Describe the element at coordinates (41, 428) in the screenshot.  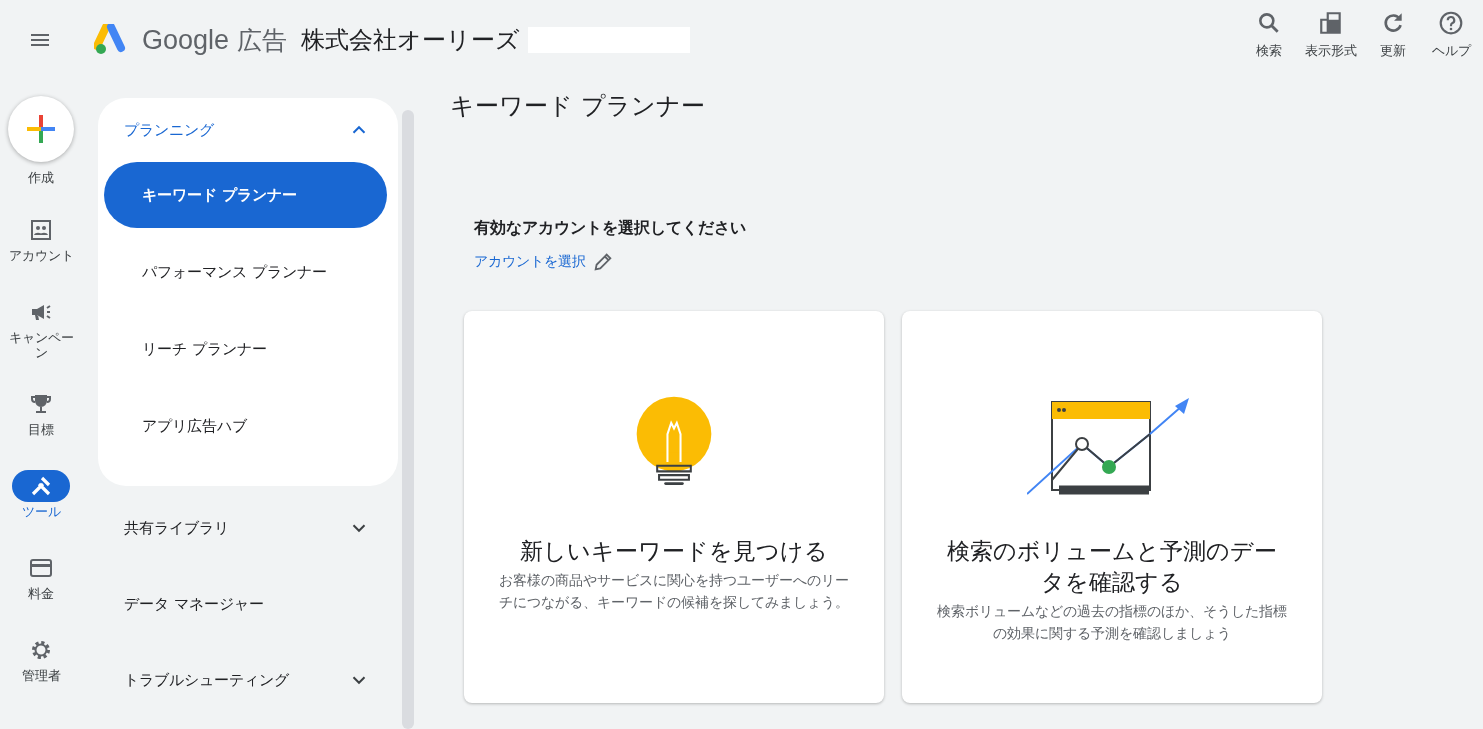
I see `rail-item: 目標` at that location.